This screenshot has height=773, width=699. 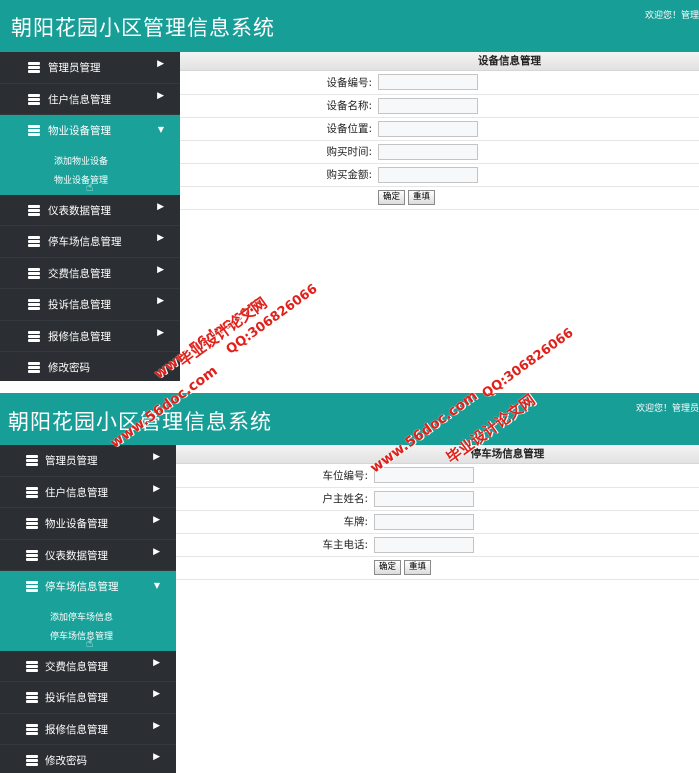 What do you see at coordinates (90, 162) in the screenshot?
I see `submenu-add-equipment: 添加物业设备` at bounding box center [90, 162].